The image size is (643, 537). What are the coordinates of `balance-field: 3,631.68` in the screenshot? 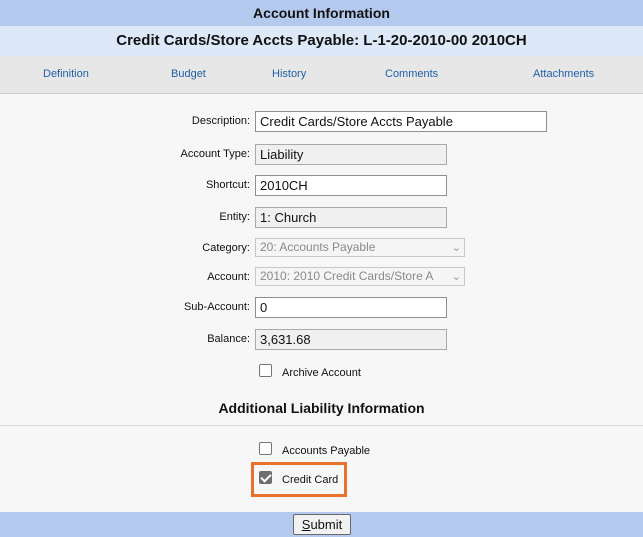 It's located at (351, 339).